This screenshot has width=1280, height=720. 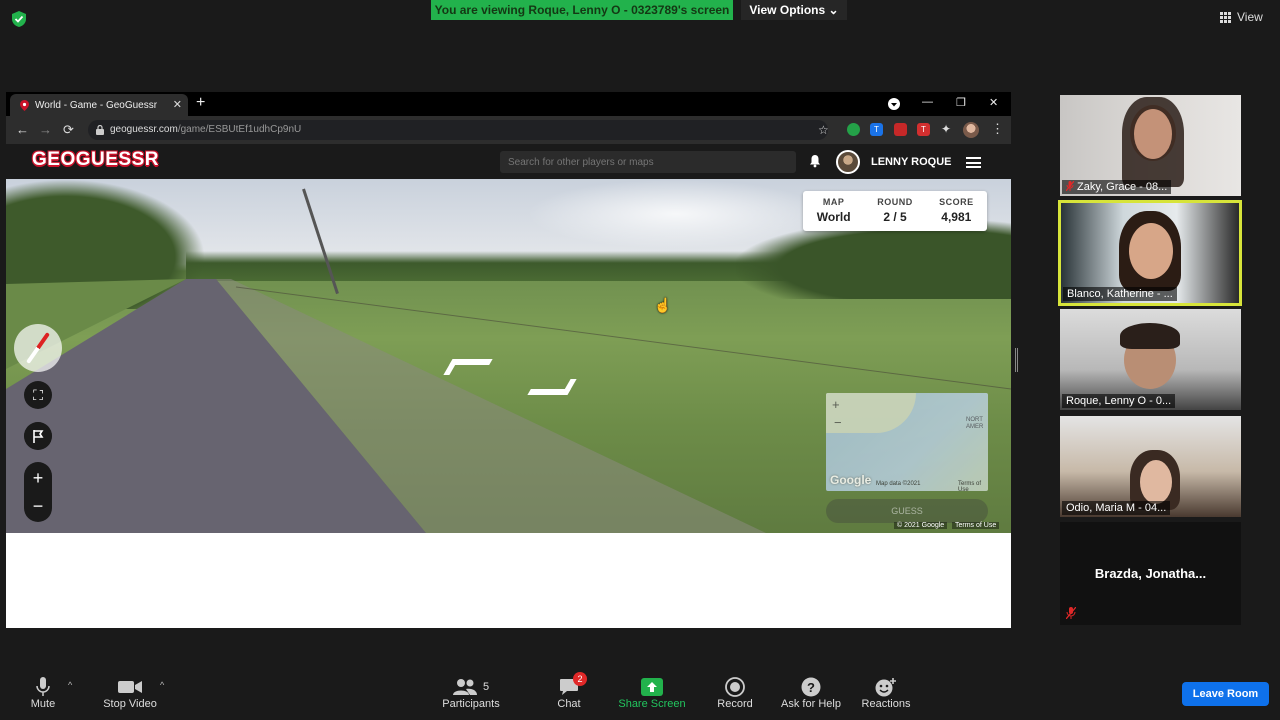 What do you see at coordinates (895, 202) in the screenshot?
I see `round-label: ROUND` at bounding box center [895, 202].